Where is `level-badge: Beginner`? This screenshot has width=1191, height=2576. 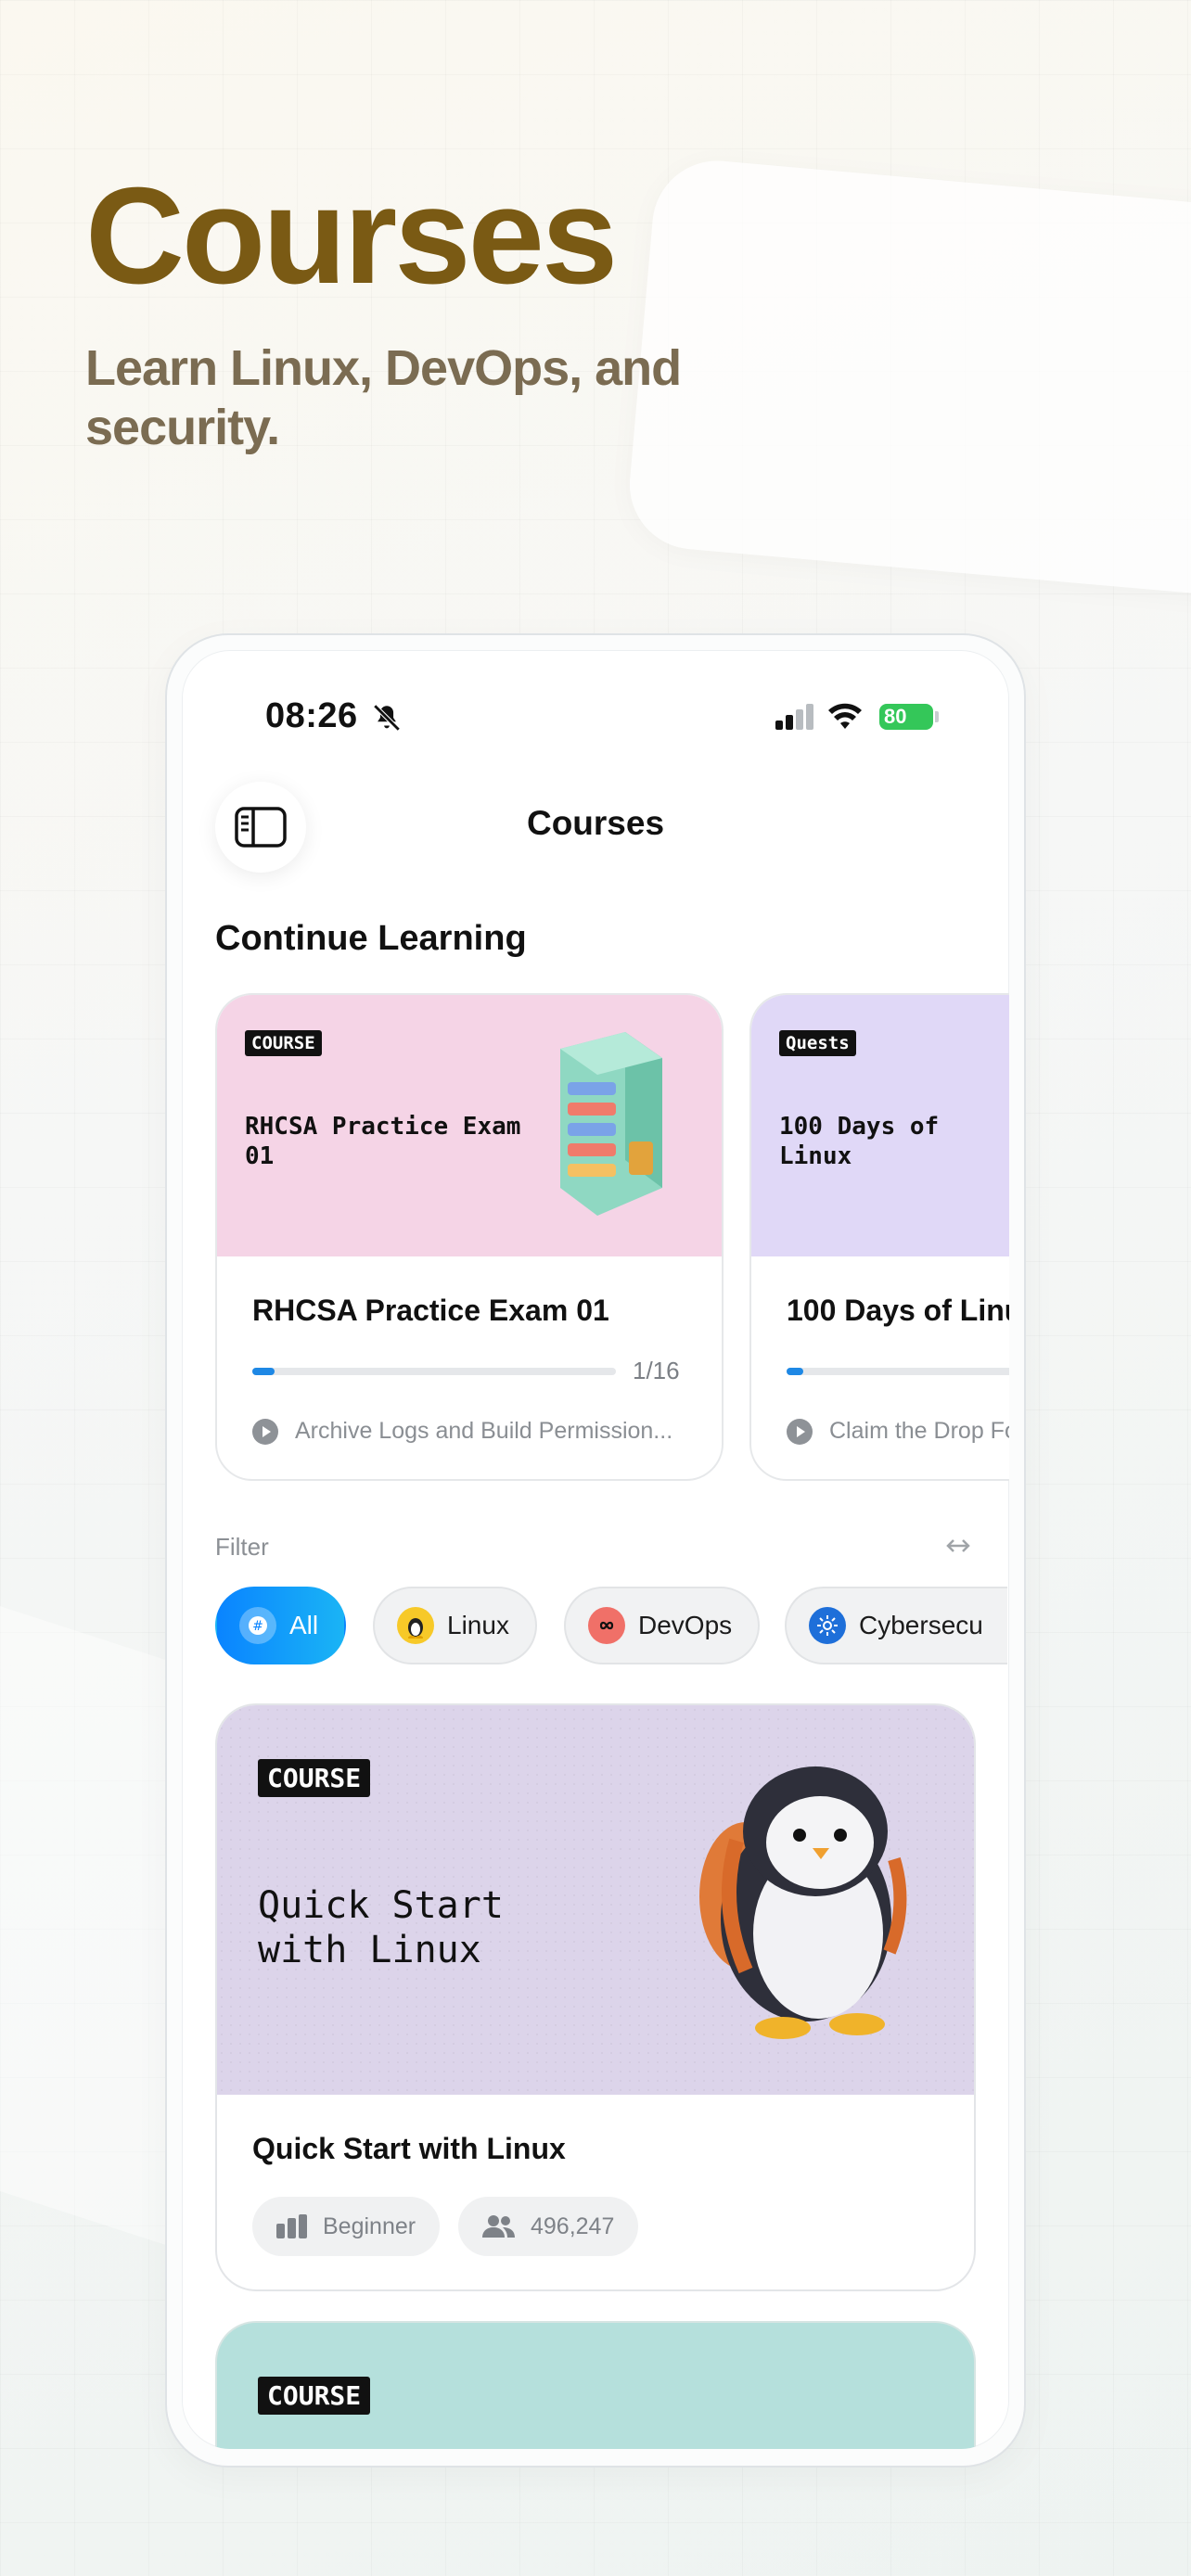
level-badge: Beginner is located at coordinates (347, 2226).